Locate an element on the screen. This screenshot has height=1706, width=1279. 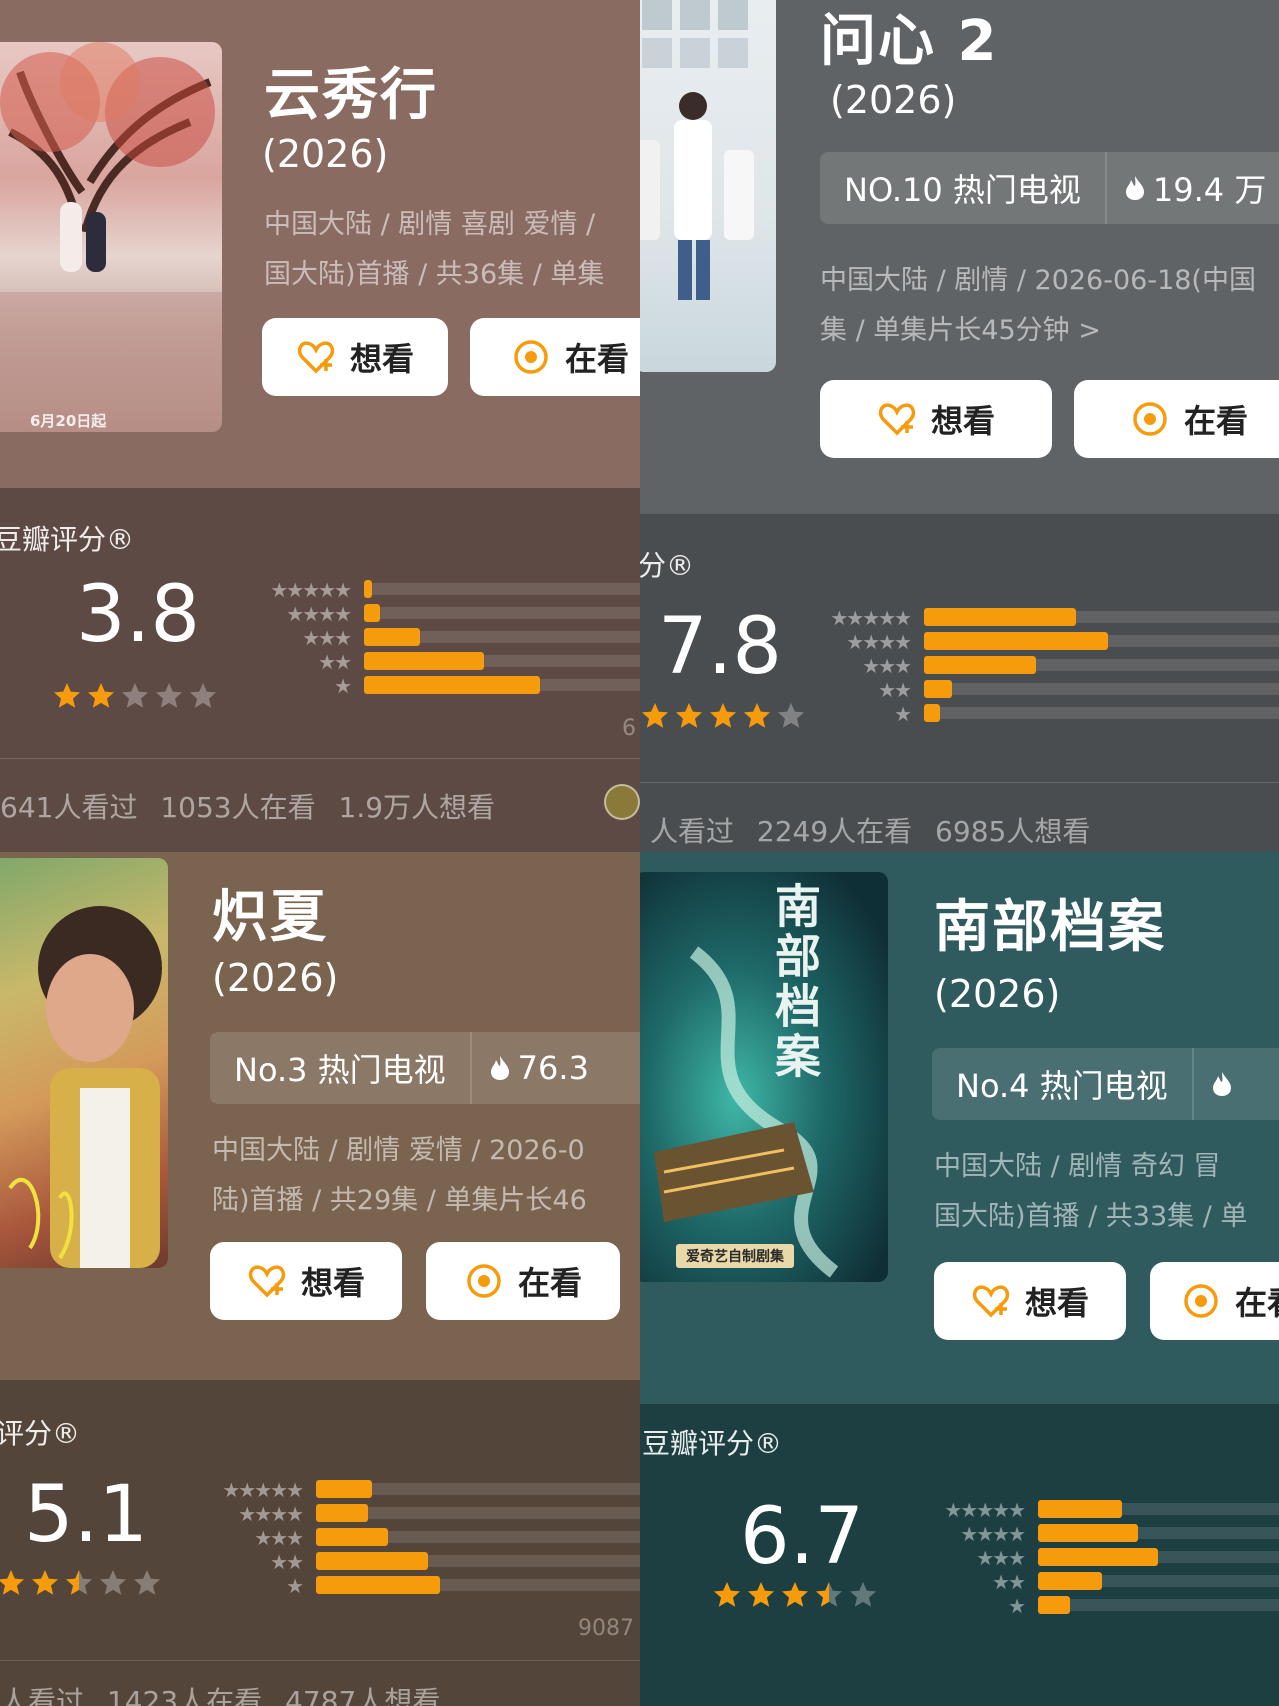
distribution-track is located at coordinates (1158, 1605).